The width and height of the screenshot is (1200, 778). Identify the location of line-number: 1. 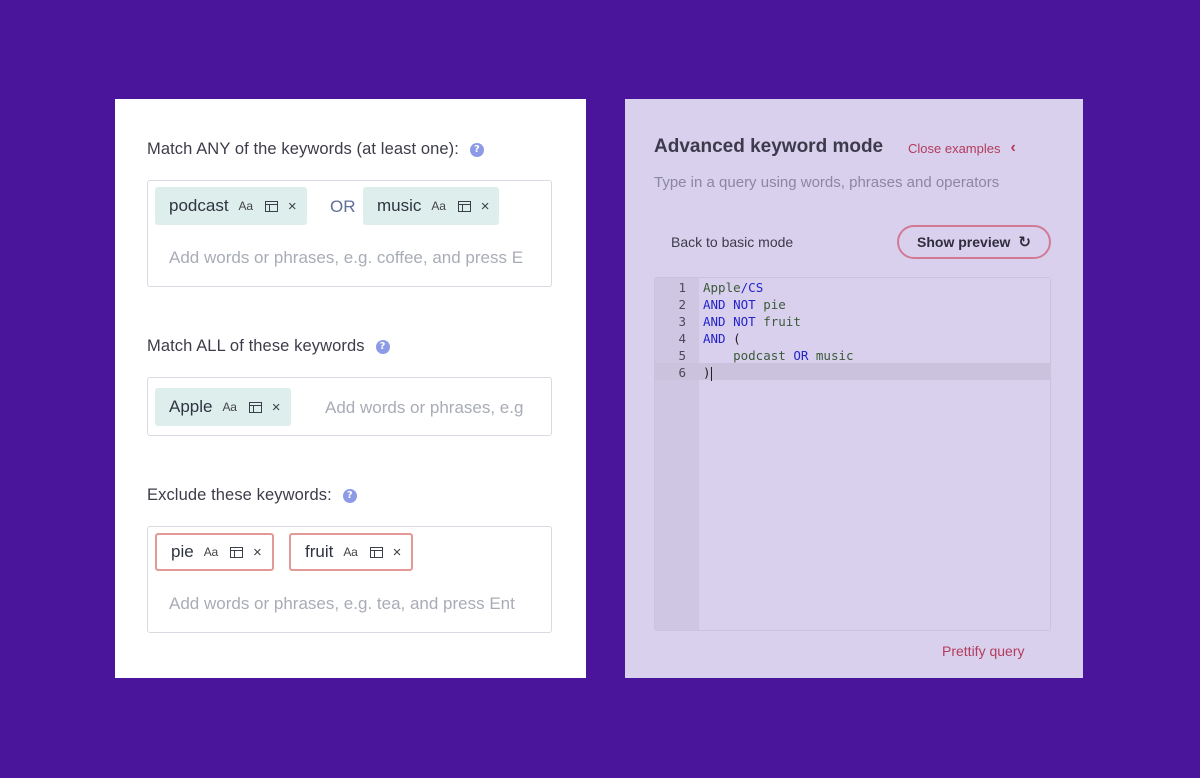
(682, 287).